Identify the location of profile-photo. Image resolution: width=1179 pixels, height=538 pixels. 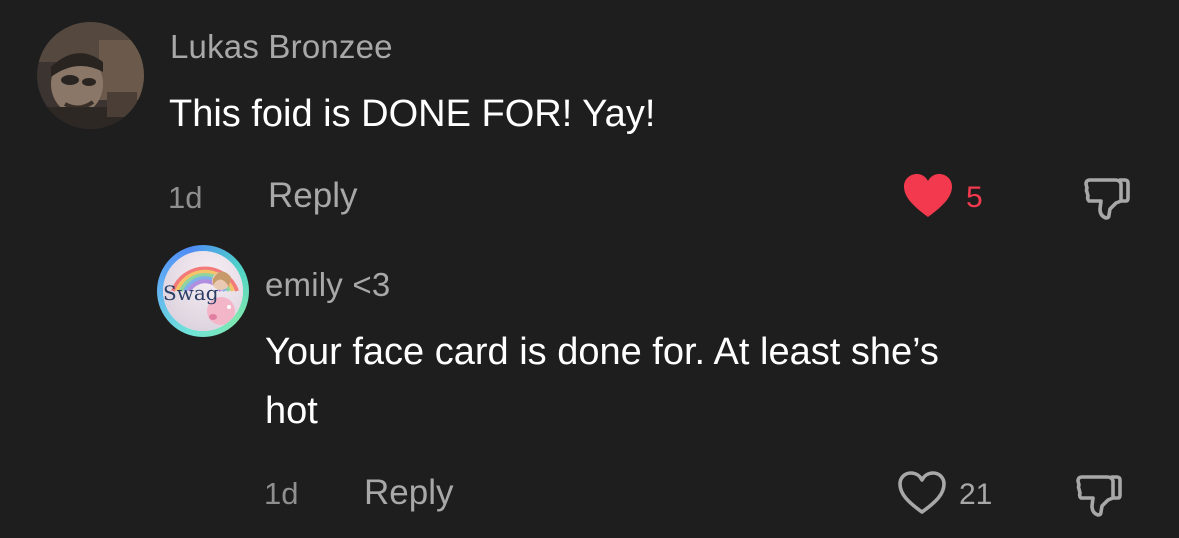
(90, 75).